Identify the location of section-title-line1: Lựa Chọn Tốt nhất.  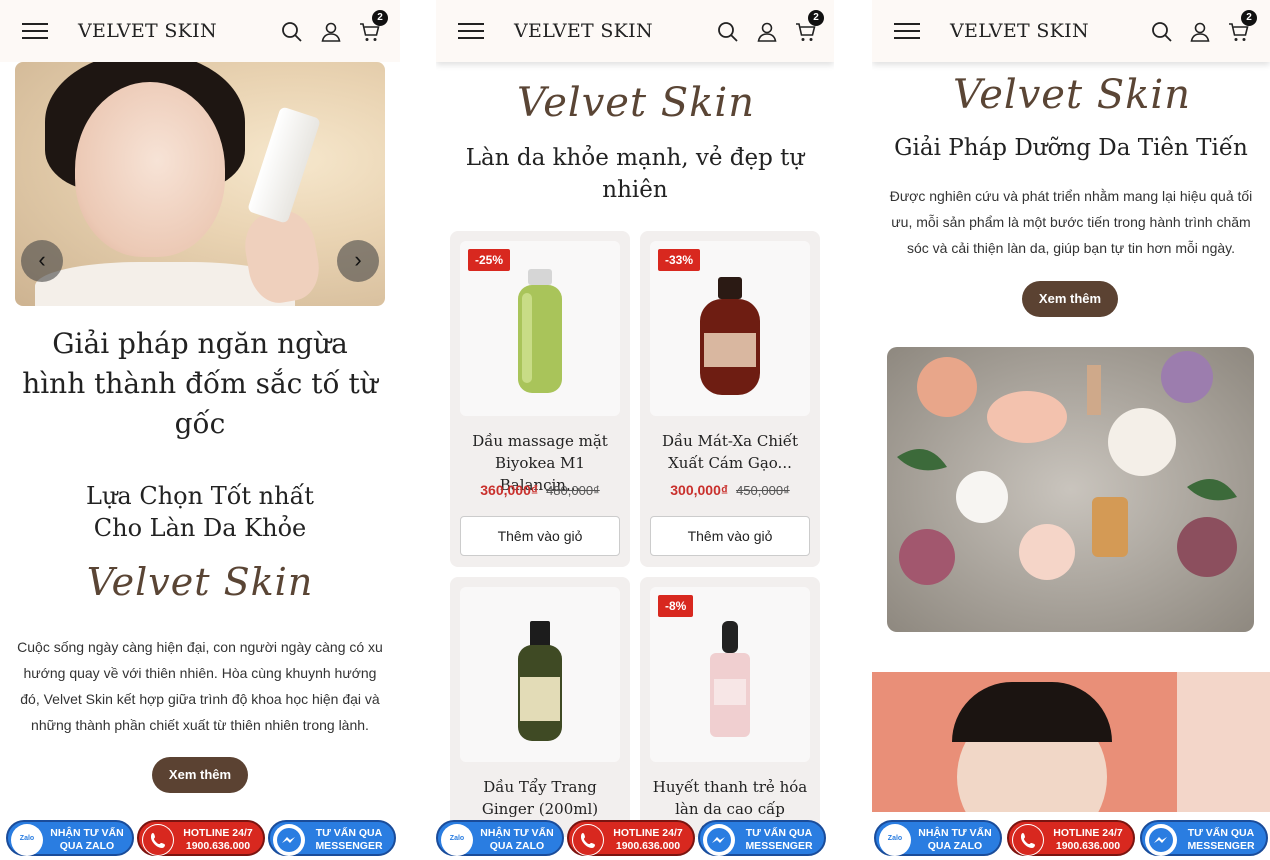
(200, 496).